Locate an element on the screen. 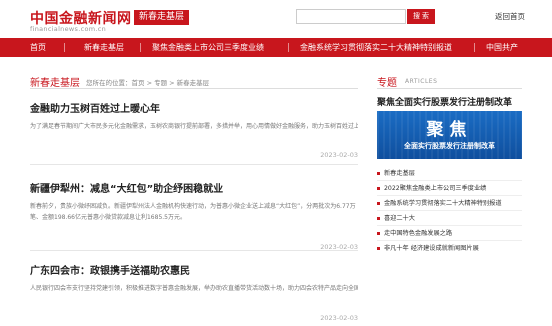 This screenshot has height=326, width=552. topic-label: 新春走基层 is located at coordinates (399, 173).